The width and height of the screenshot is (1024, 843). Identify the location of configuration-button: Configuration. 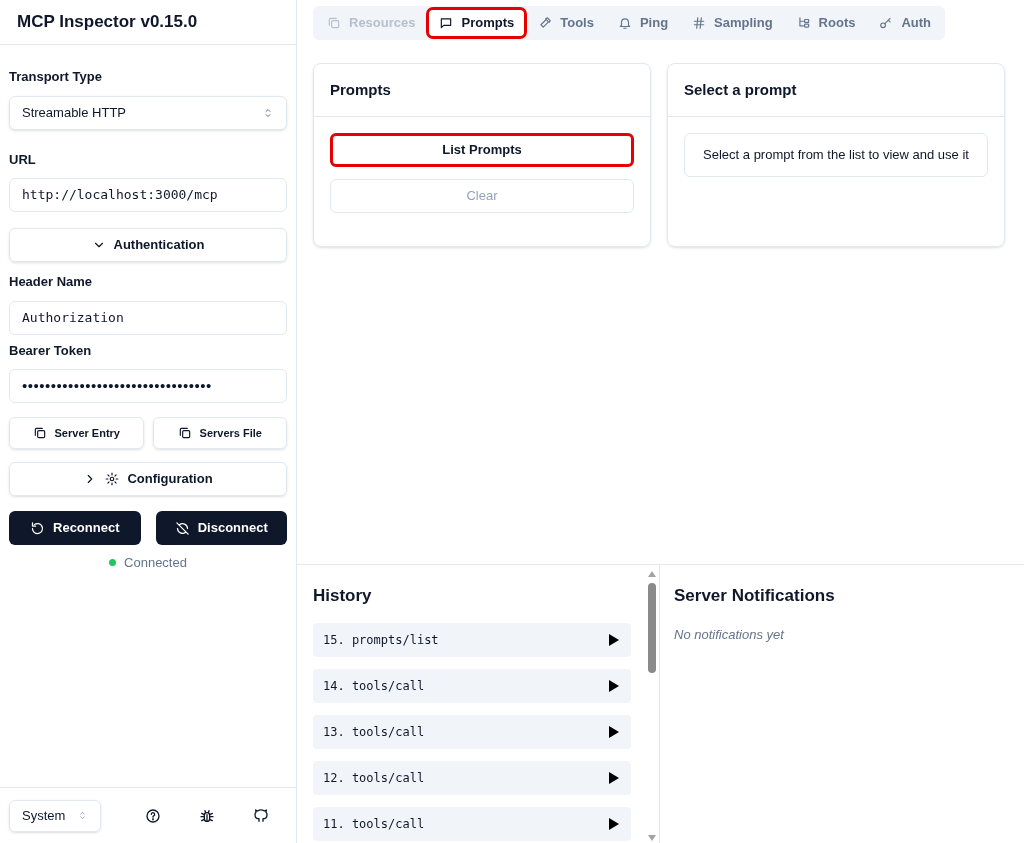
(148, 479).